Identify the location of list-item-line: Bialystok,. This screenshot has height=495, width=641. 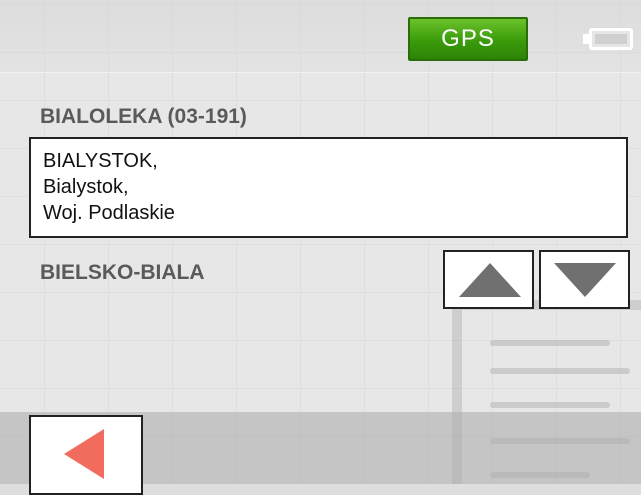
(86, 187).